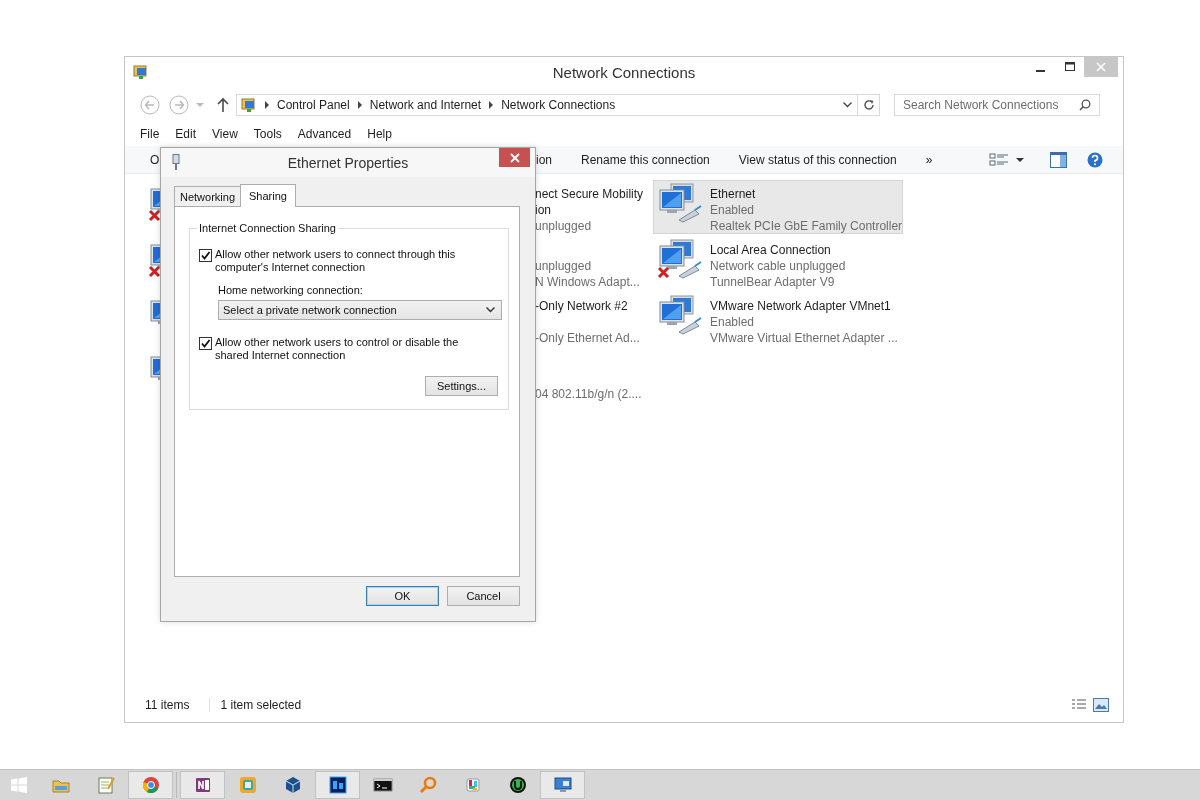 The image size is (1200, 800). I want to click on toolbar-command: O, so click(155, 159).